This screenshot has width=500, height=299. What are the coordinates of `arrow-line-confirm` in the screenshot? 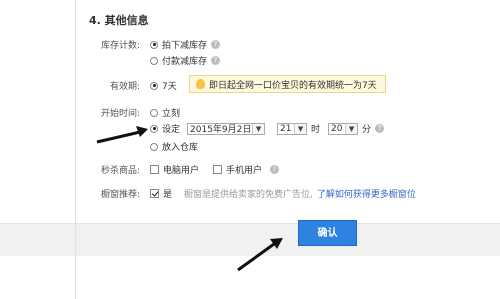 It's located at (256, 257).